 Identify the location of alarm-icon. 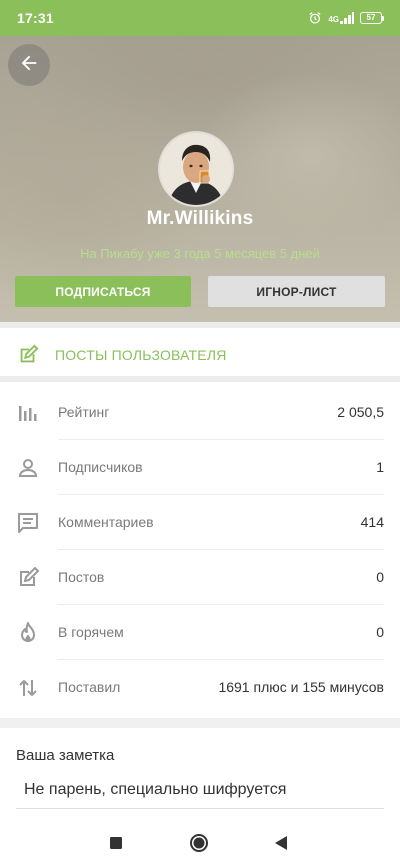
(315, 18).